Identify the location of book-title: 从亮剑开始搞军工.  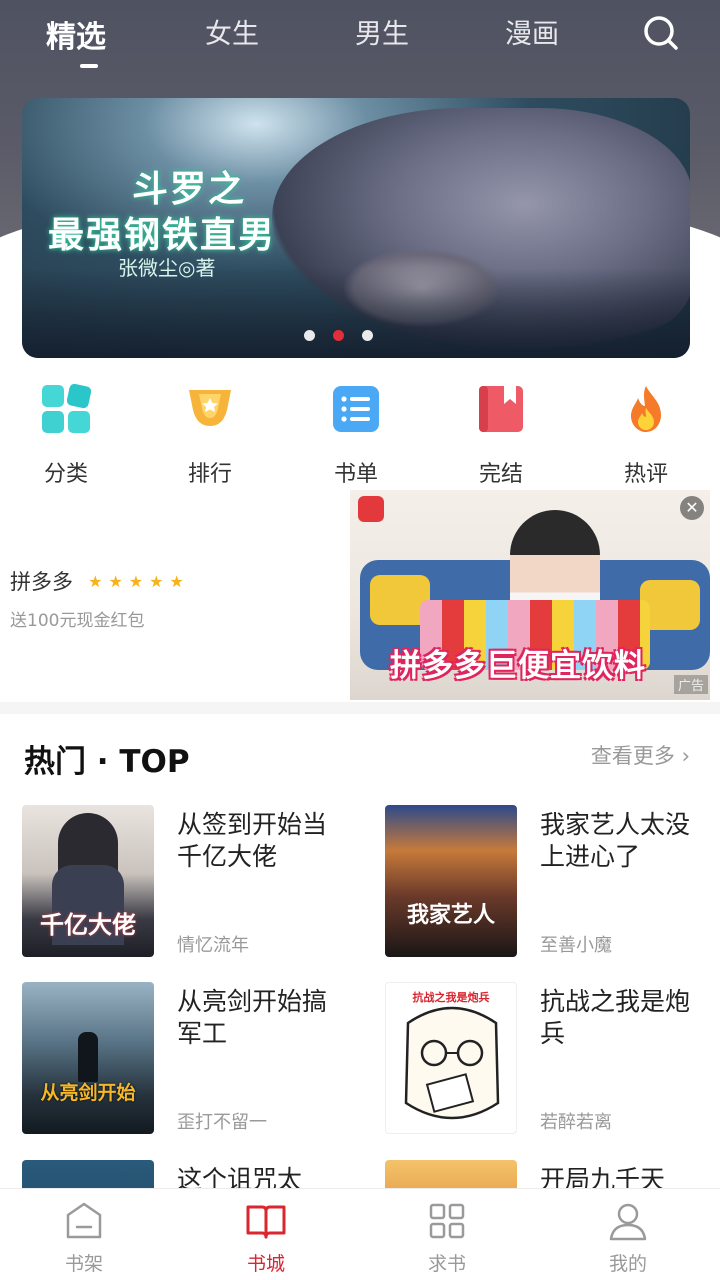
(252, 1017).